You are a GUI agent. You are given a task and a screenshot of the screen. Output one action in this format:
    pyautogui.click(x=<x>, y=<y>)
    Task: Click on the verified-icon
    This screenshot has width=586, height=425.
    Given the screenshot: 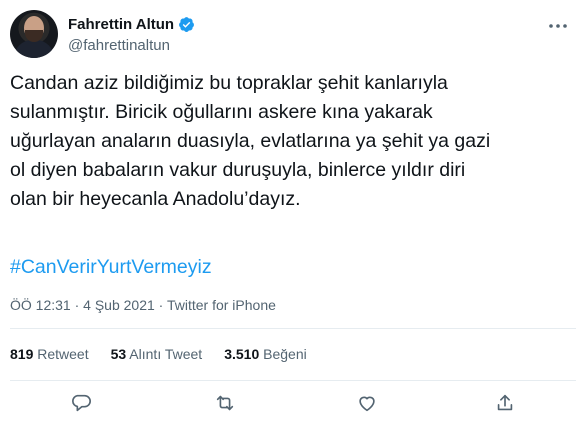 What is the action you would take?
    pyautogui.click(x=186, y=24)
    